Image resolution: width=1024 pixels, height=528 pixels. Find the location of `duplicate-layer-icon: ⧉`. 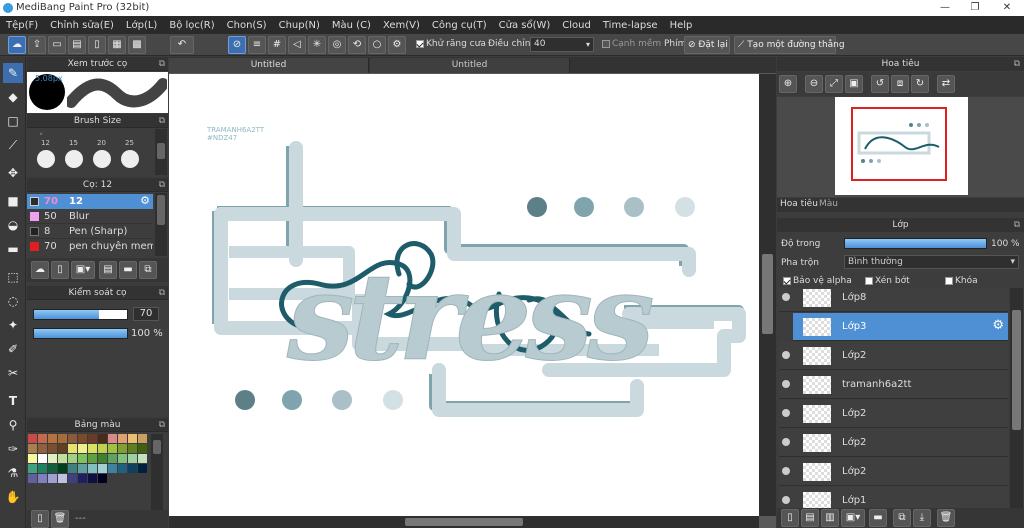

duplicate-layer-icon: ⧉ is located at coordinates (902, 518).